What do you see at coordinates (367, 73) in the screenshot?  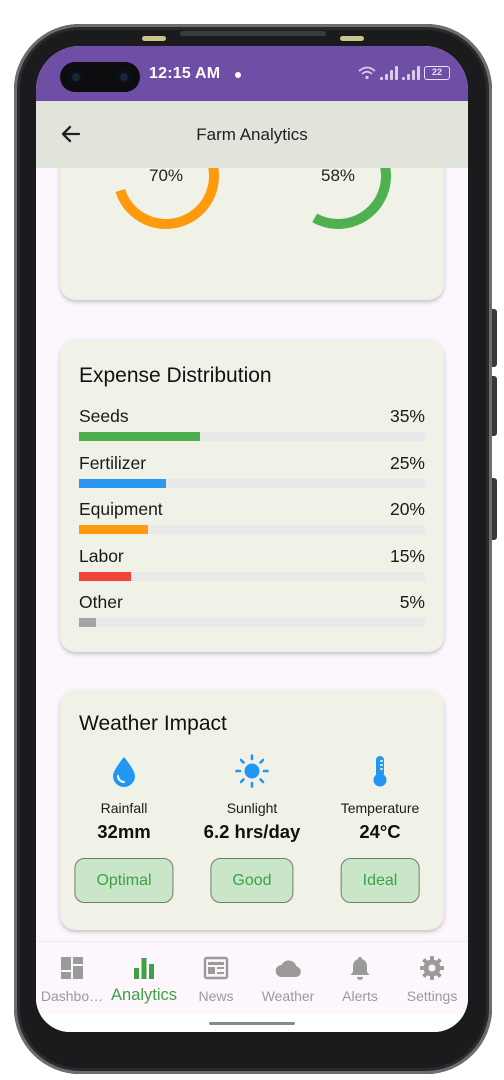 I see `wifi-icon` at bounding box center [367, 73].